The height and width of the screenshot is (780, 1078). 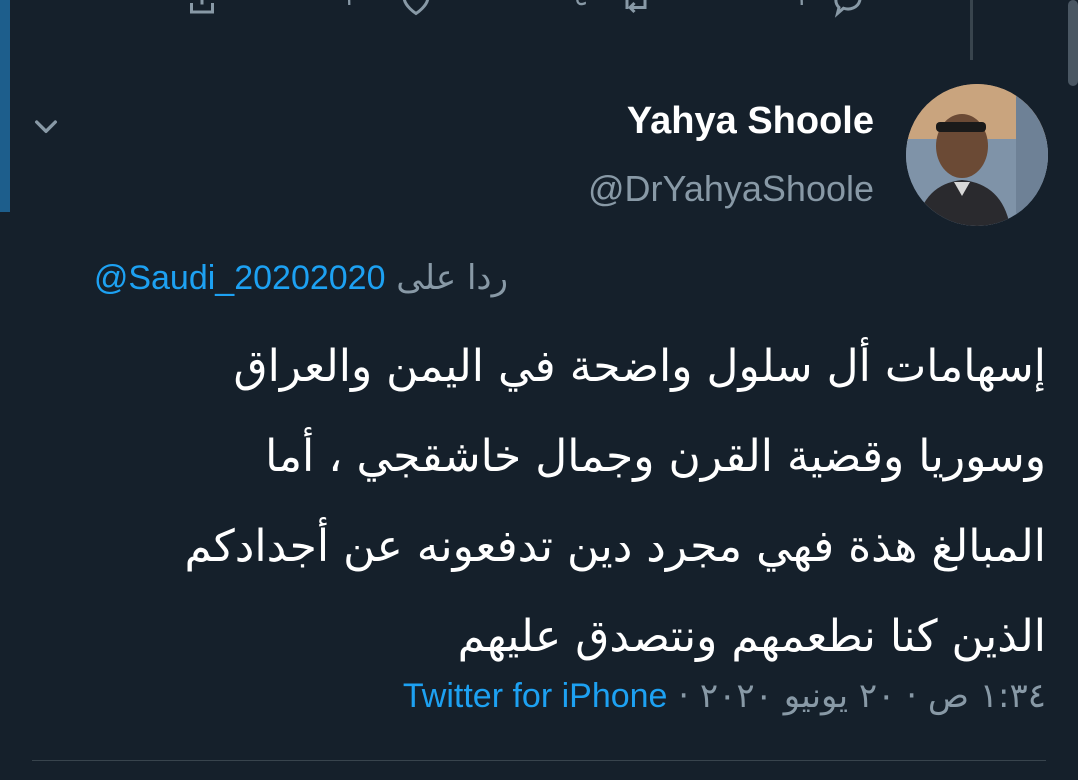 What do you see at coordinates (539, 11) in the screenshot?
I see `previous-tweet-actions: ٢ ٤ ١` at bounding box center [539, 11].